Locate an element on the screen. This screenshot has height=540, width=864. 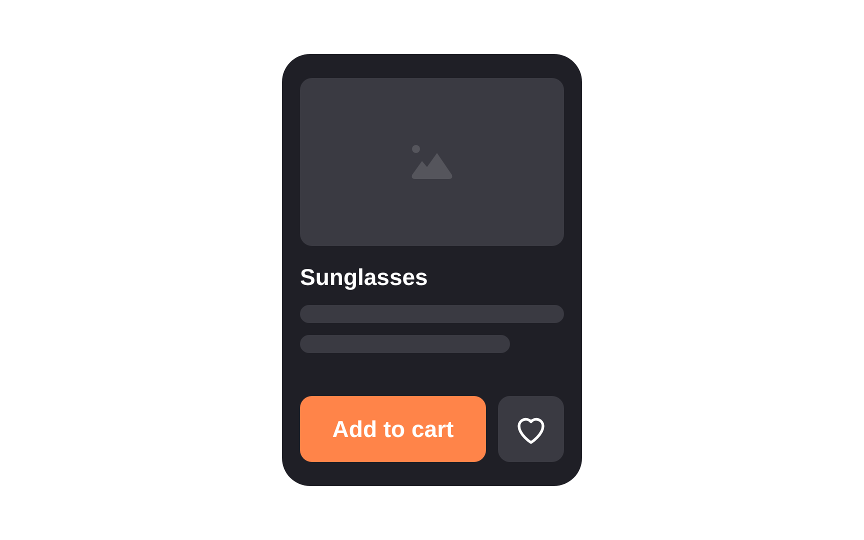
product-title: Sunglasses is located at coordinates (364, 277).